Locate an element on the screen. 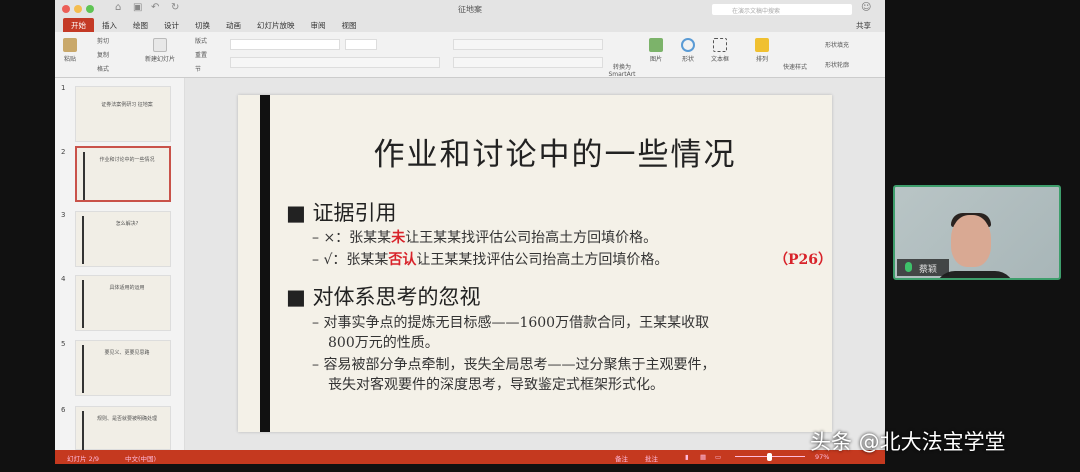 This screenshot has height=472, width=1080. page-reference: （P26） is located at coordinates (802, 260).